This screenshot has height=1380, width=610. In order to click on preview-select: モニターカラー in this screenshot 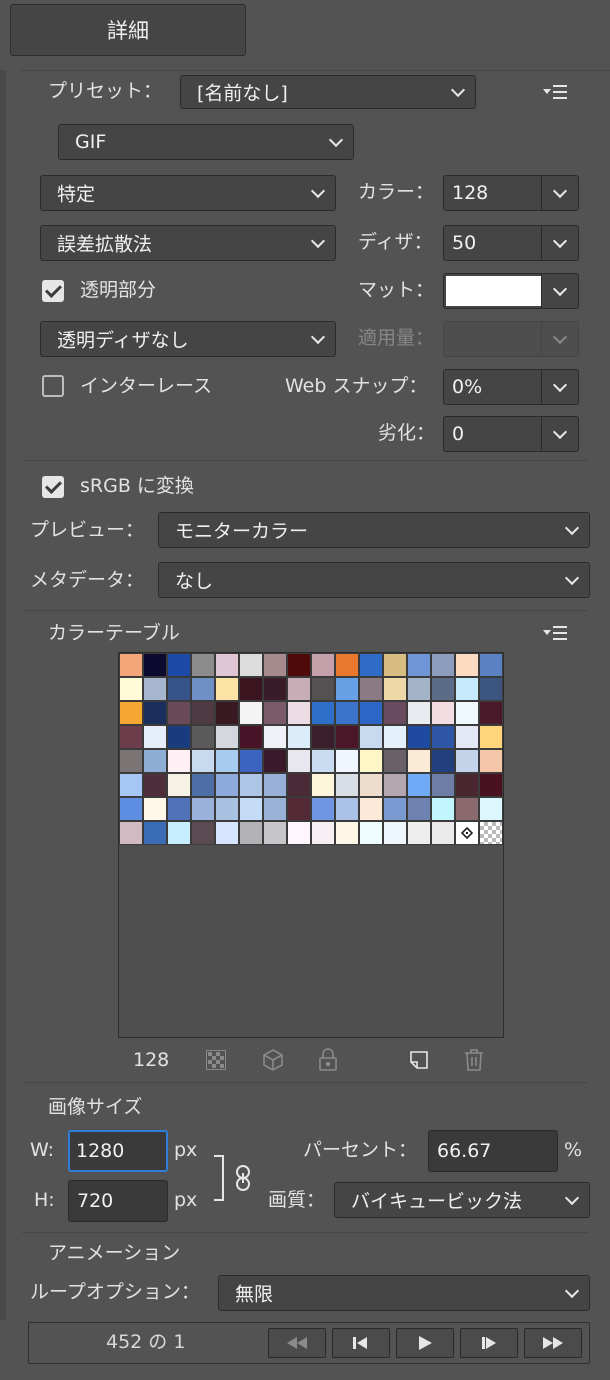, I will do `click(374, 530)`.